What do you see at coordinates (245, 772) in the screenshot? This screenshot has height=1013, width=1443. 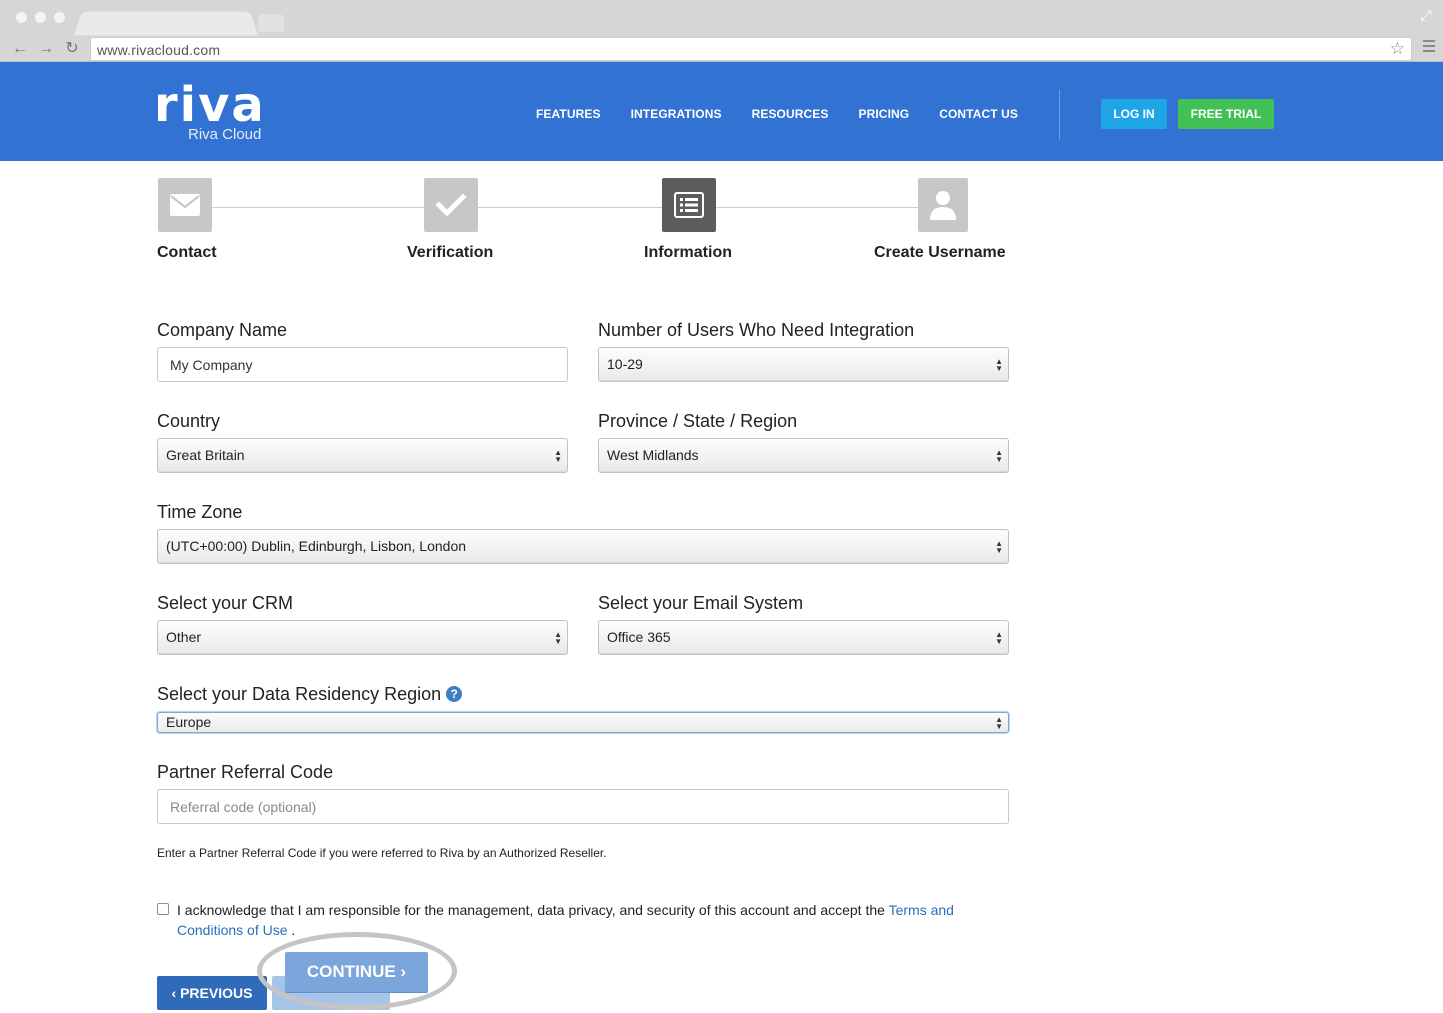 I see `referral-label: Partner Referral Code` at bounding box center [245, 772].